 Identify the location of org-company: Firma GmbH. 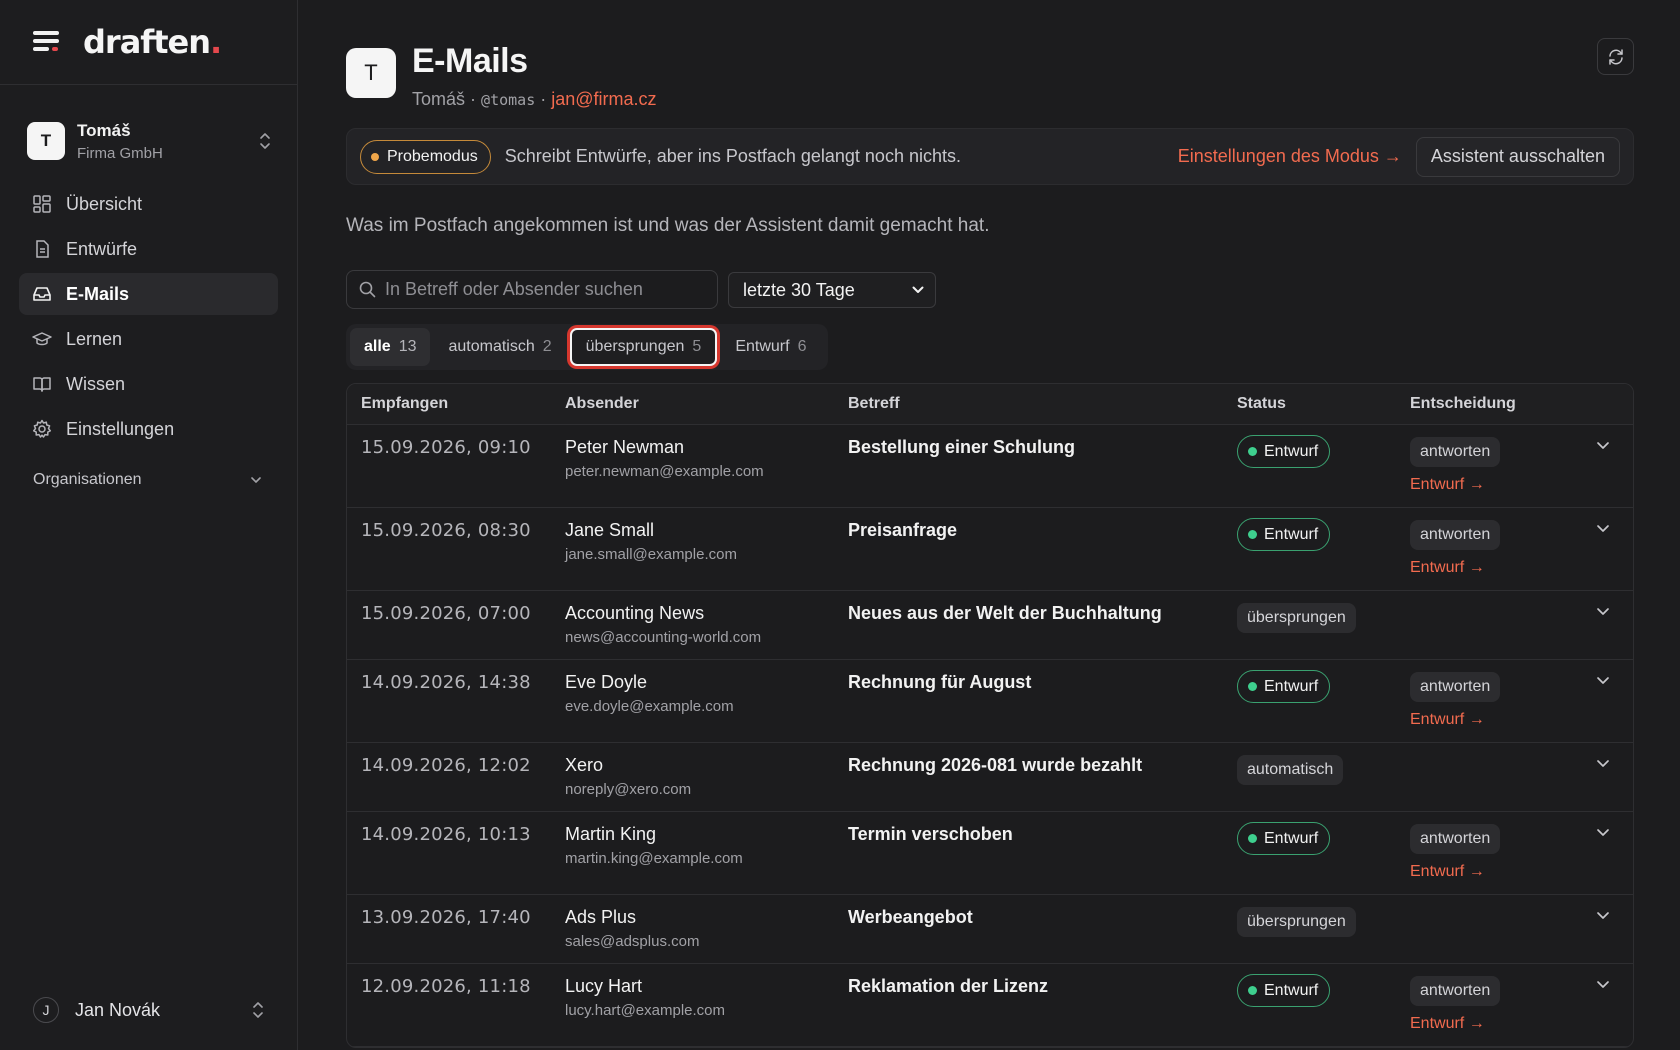
(120, 153).